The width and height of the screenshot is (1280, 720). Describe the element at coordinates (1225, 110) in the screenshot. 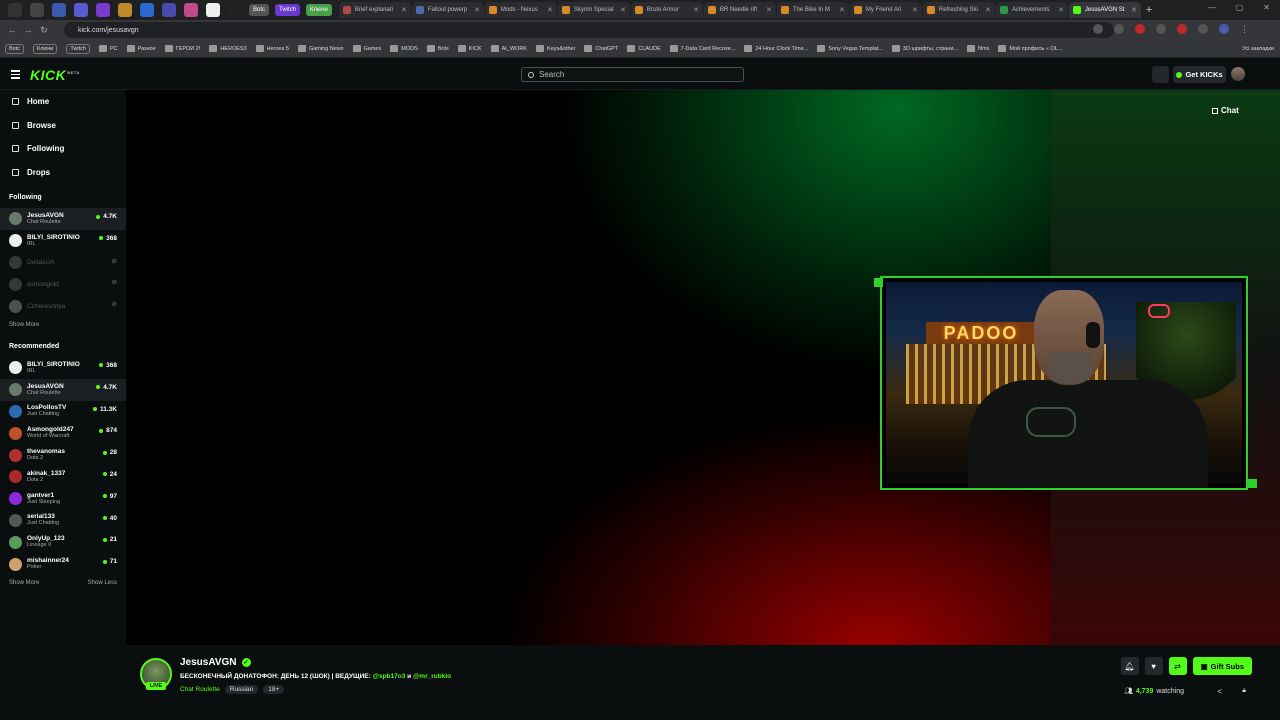

I see `open-chat-button: Chat` at that location.